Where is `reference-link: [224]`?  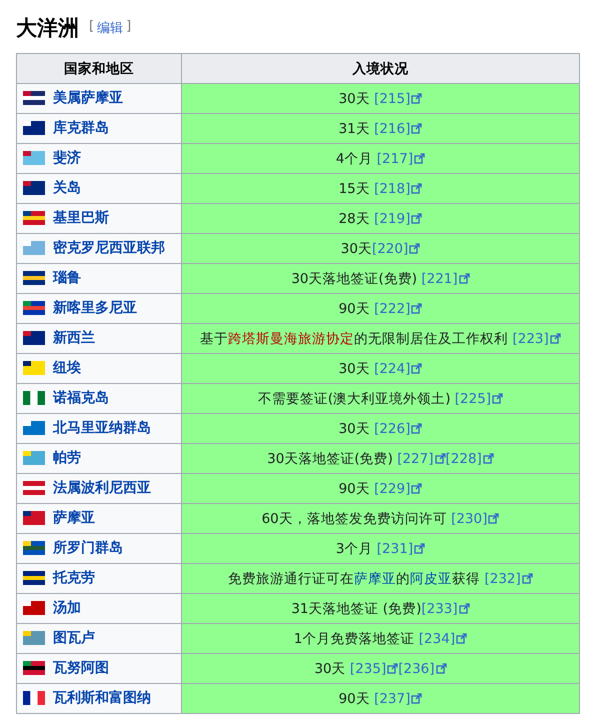
reference-link: [224] is located at coordinates (398, 368).